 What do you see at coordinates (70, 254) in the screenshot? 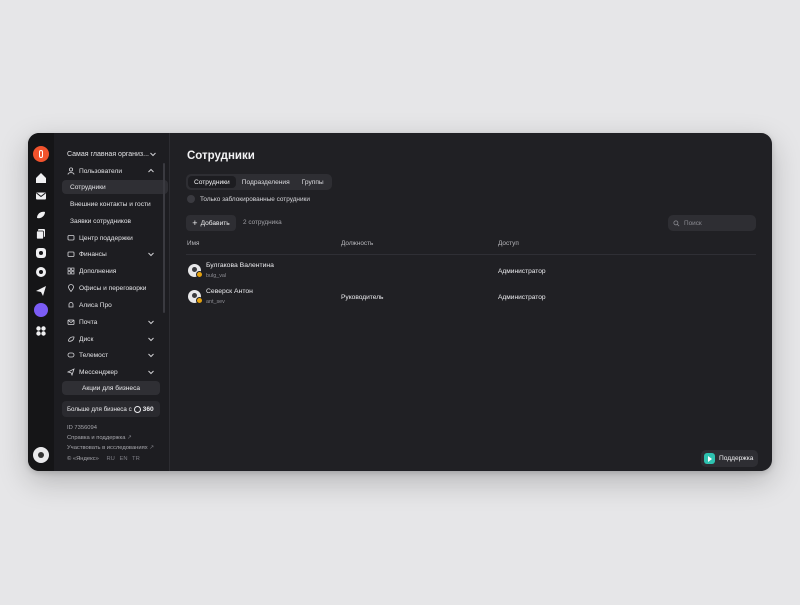
I see `wallet-icon` at bounding box center [70, 254].